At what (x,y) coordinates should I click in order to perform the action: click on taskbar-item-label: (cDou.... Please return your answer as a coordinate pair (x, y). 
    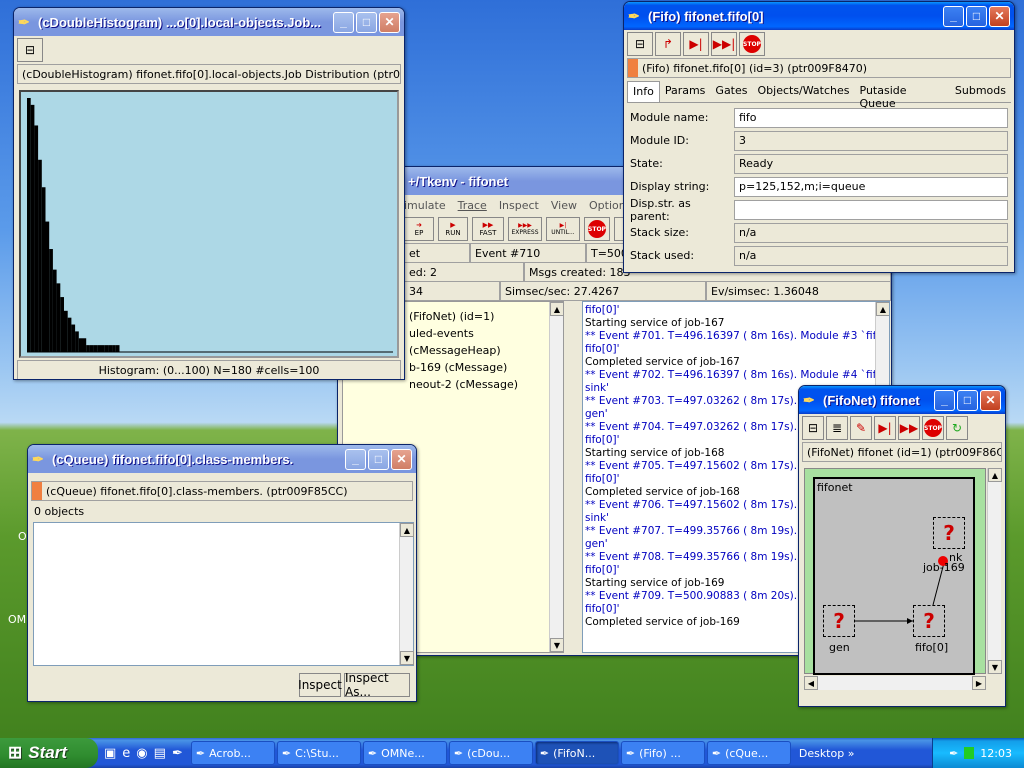
    Looking at the image, I should click on (489, 753).